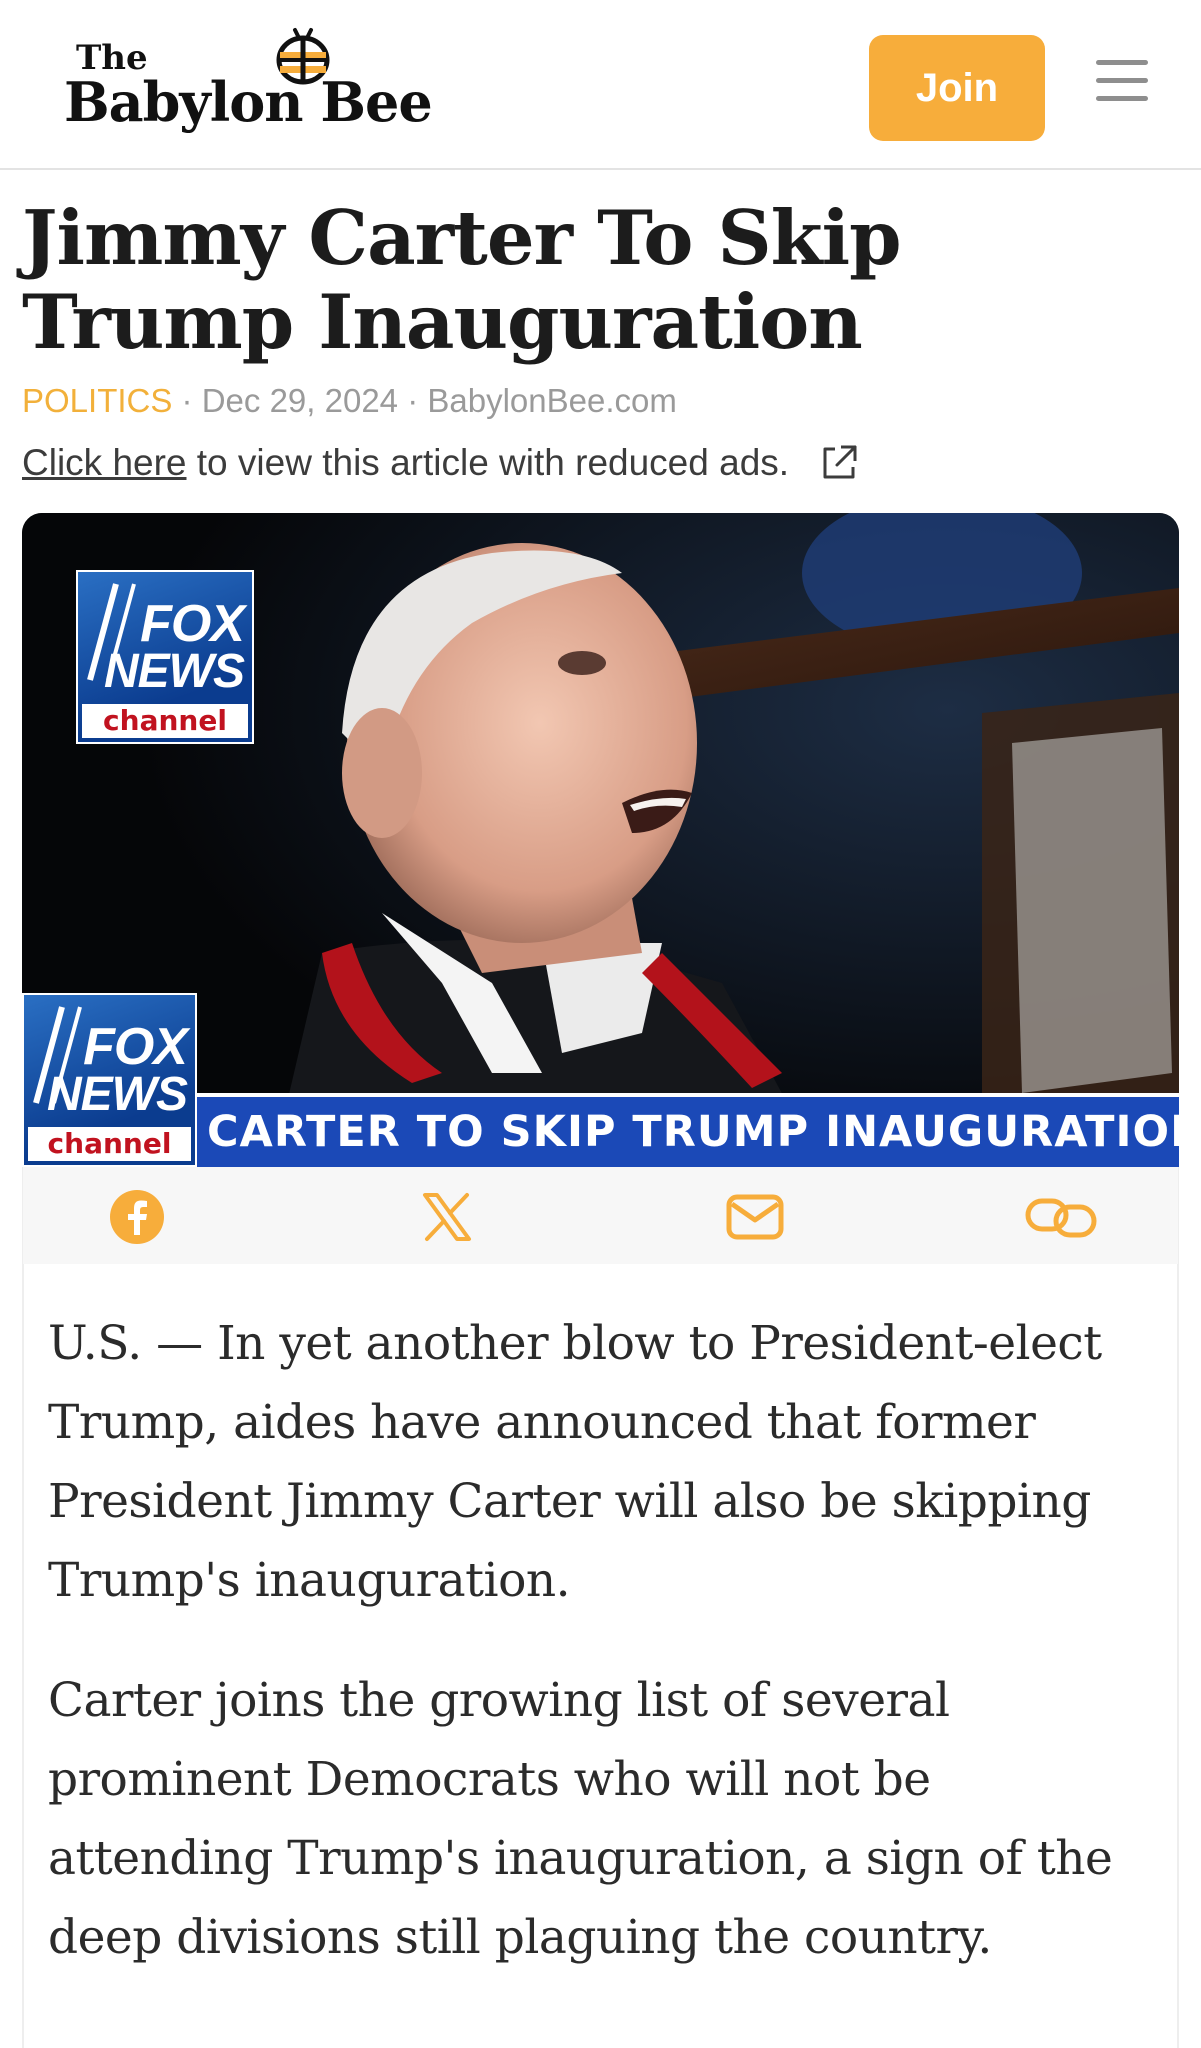 This screenshot has width=1201, height=2048. I want to click on article-headline: Jimmy Carter To Skip Trump Inauguration, so click(462, 280).